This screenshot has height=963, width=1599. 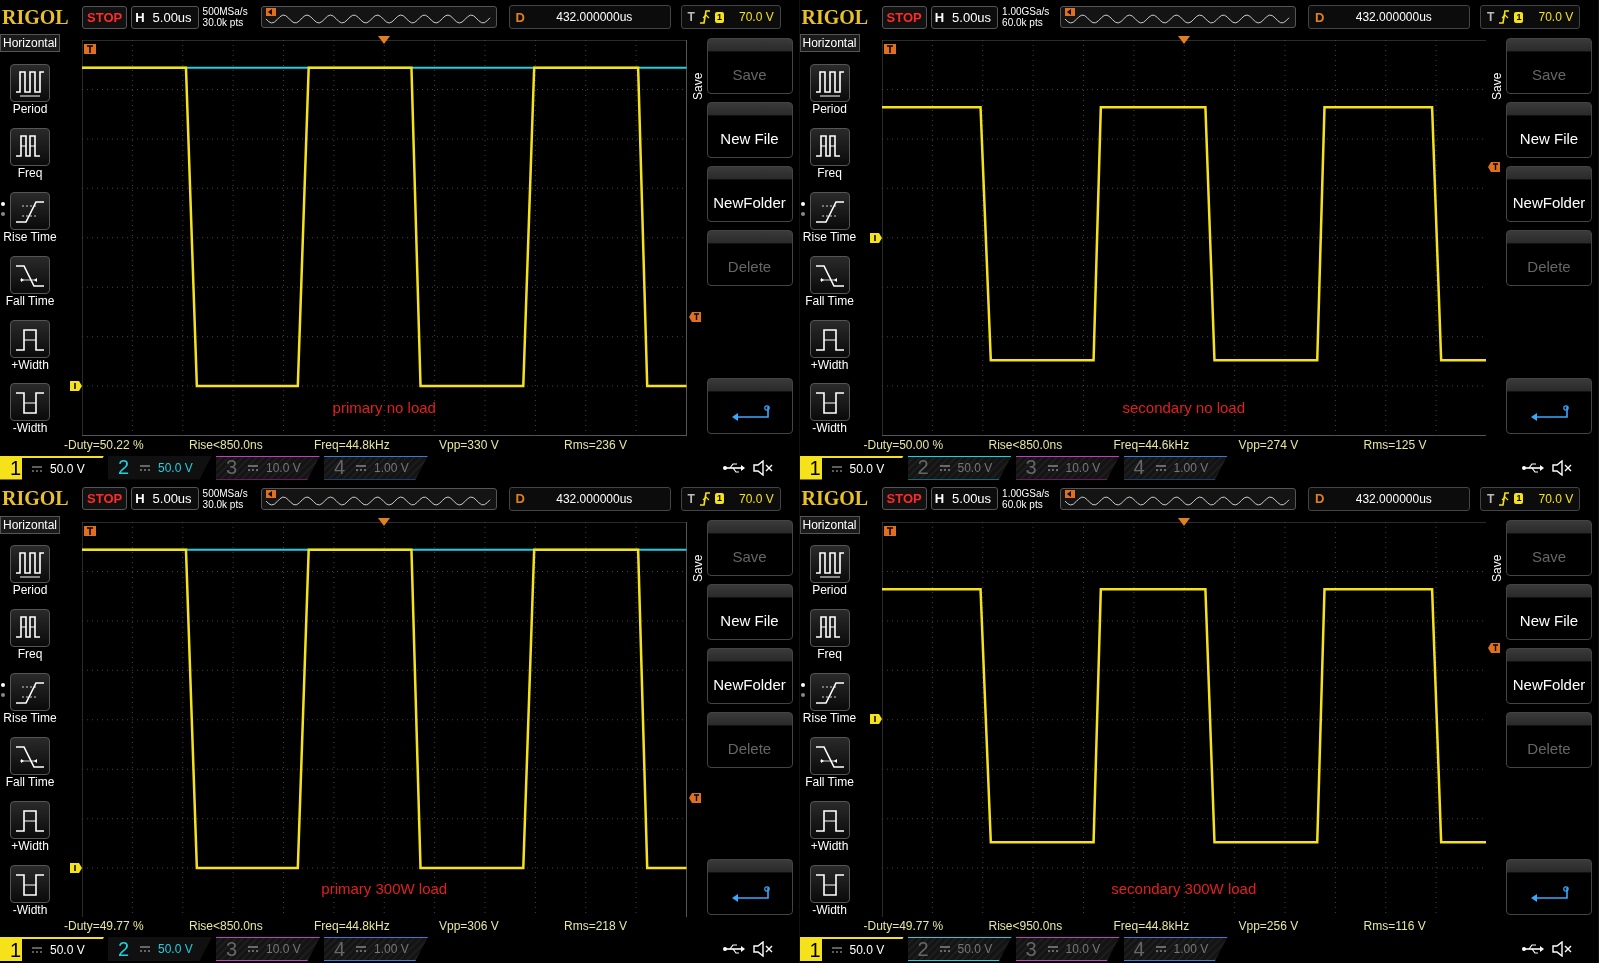 I want to click on delay-label: D, so click(x=1320, y=17).